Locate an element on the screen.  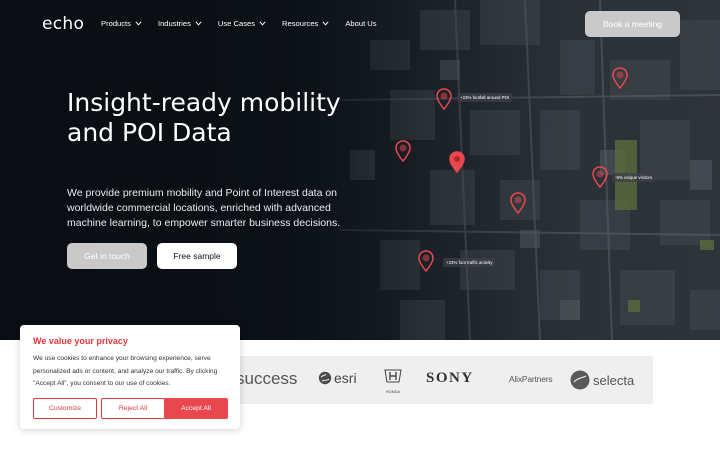
reject-all-button: Reject All is located at coordinates (133, 408).